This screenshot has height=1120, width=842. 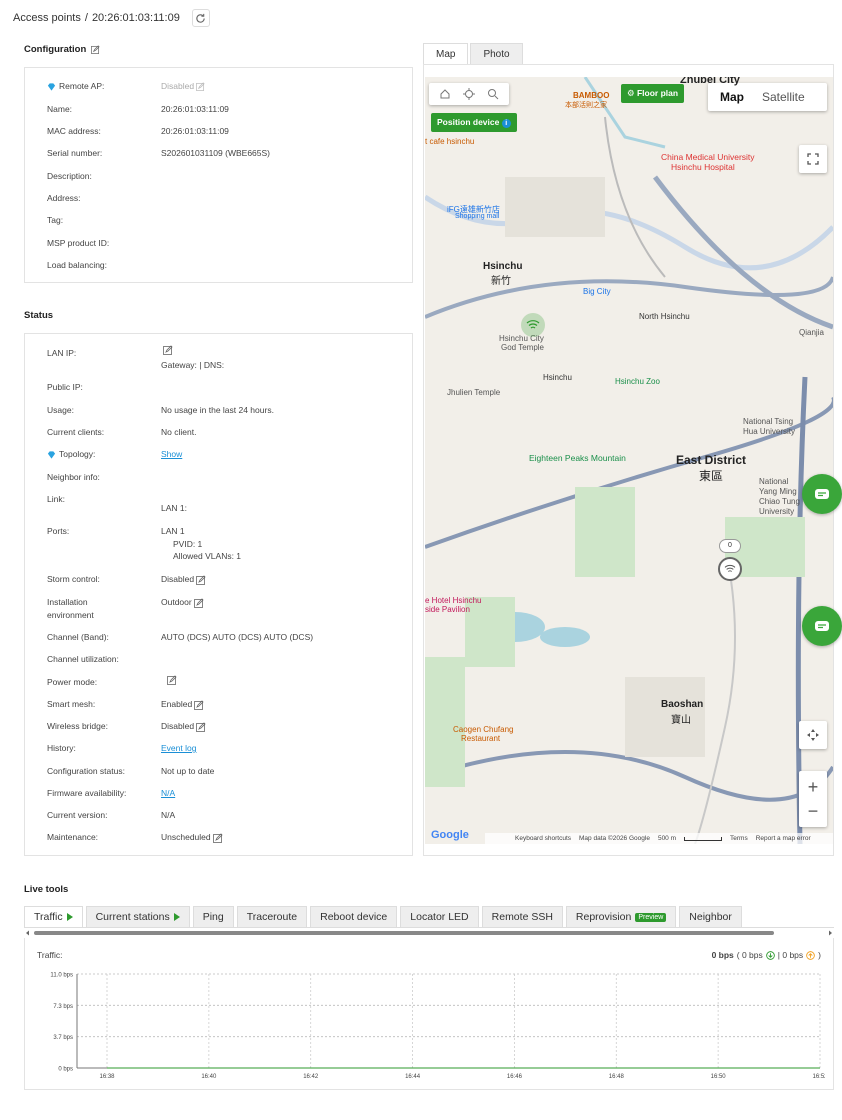 I want to click on play-icon, so click(x=69, y=917).